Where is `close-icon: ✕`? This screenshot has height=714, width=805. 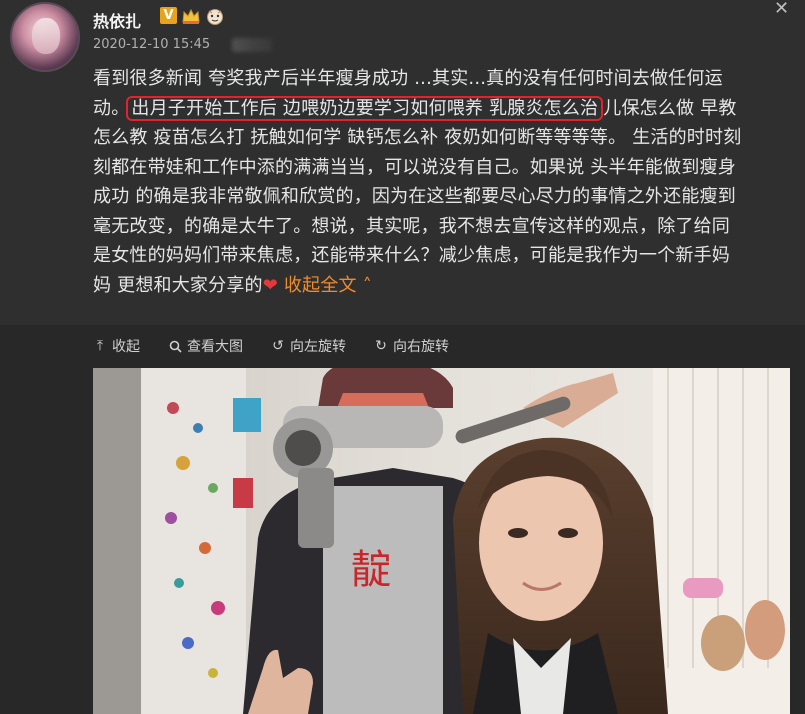
close-icon: ✕ is located at coordinates (781, 9).